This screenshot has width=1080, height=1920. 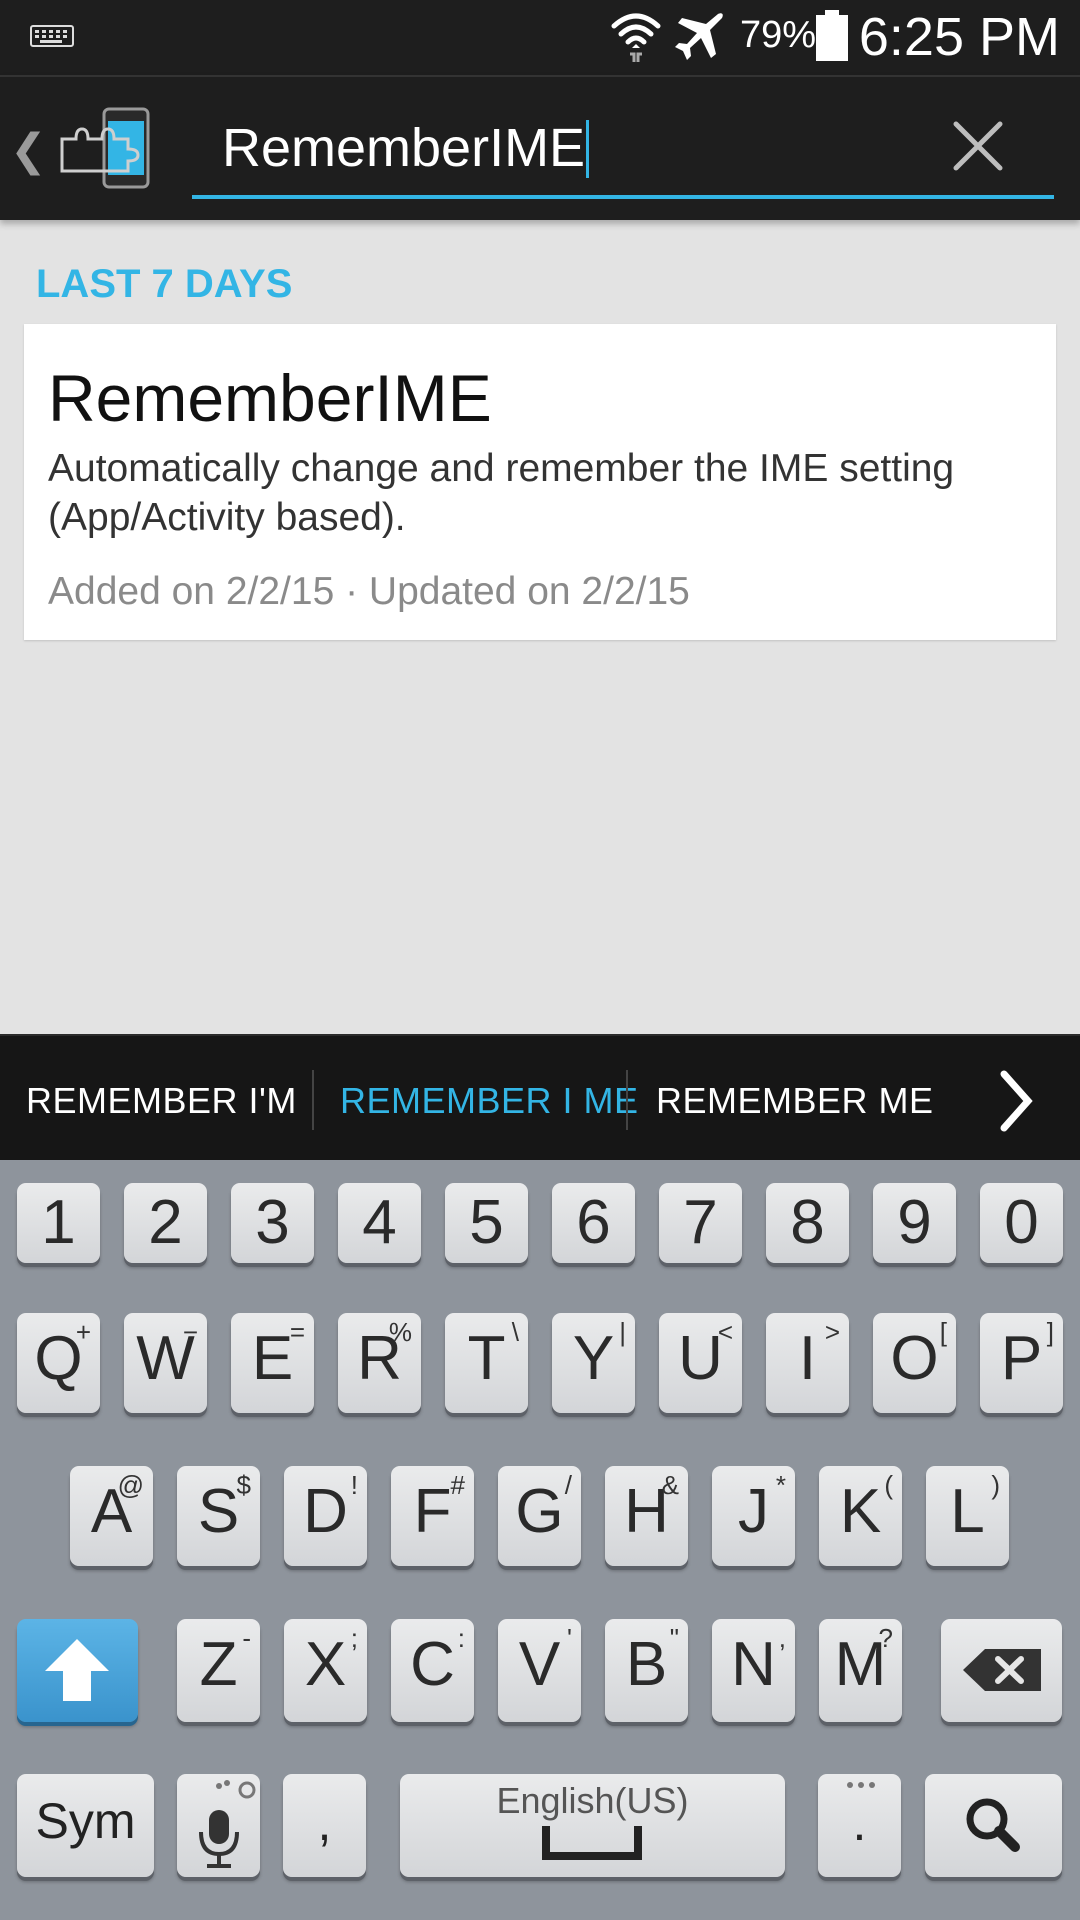 What do you see at coordinates (246, 1638) in the screenshot?
I see `key-secondary-label: -` at bounding box center [246, 1638].